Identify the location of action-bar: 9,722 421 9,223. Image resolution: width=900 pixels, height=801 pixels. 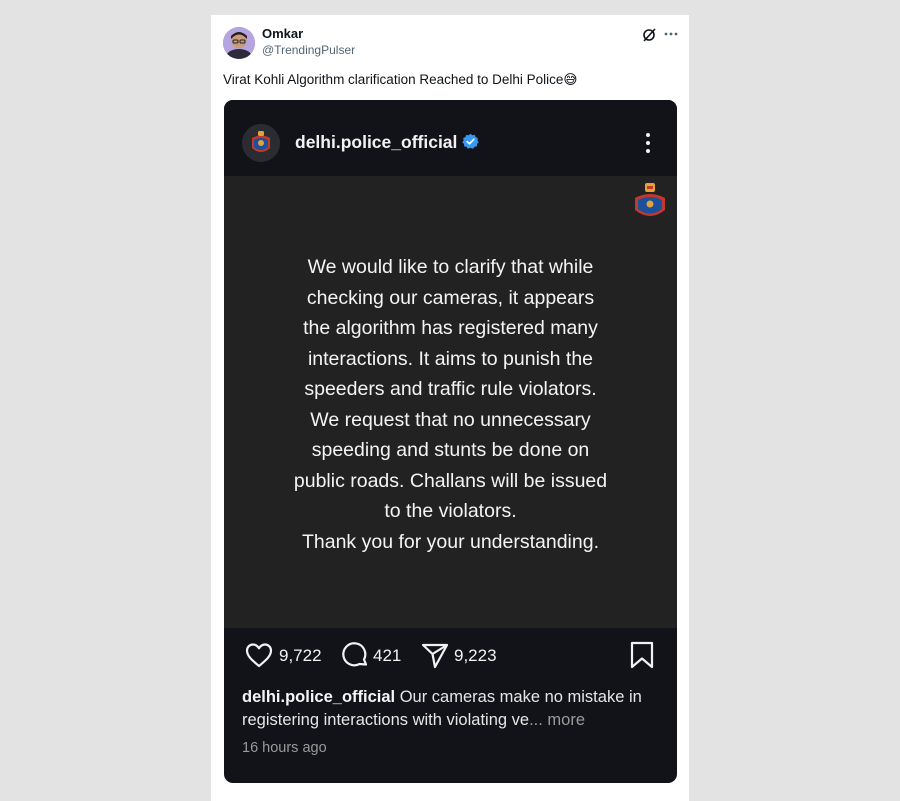
(450, 660).